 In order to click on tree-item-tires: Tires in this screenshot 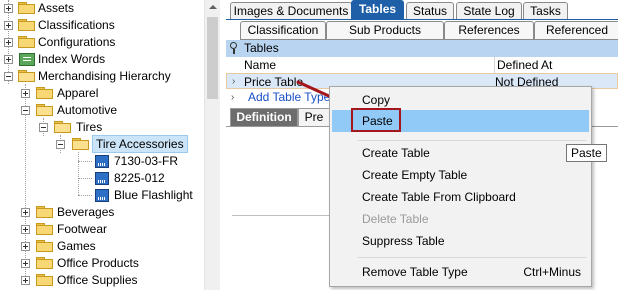, I will do `click(102, 127)`.